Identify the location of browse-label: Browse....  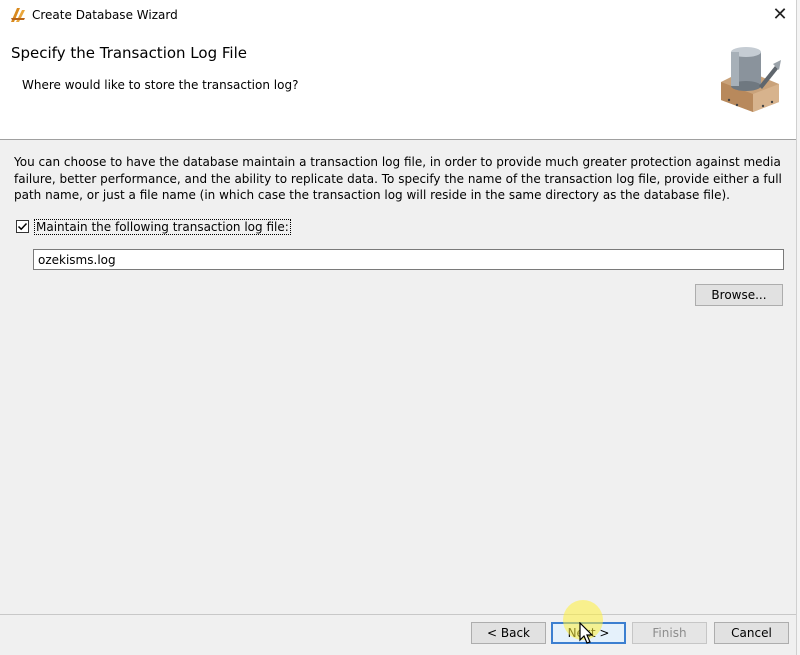
(739, 295).